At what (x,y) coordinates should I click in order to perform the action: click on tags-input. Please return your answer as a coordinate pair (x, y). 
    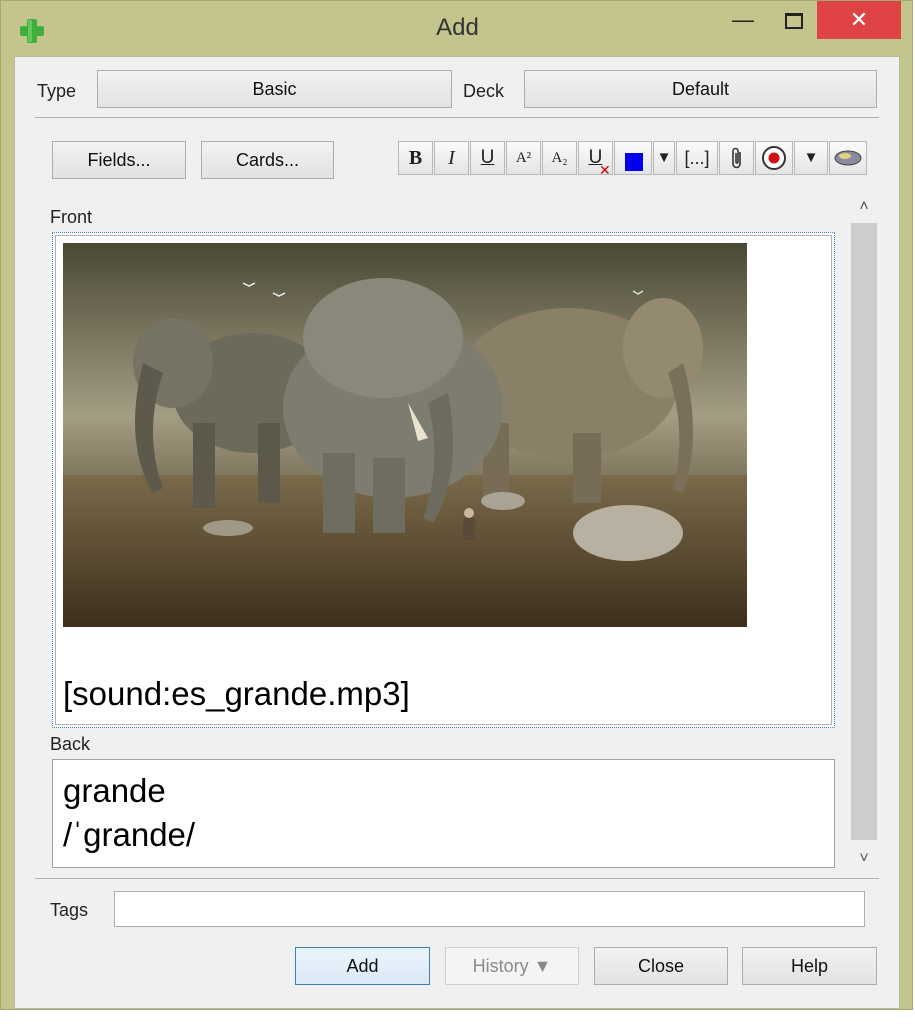
    Looking at the image, I should click on (489, 909).